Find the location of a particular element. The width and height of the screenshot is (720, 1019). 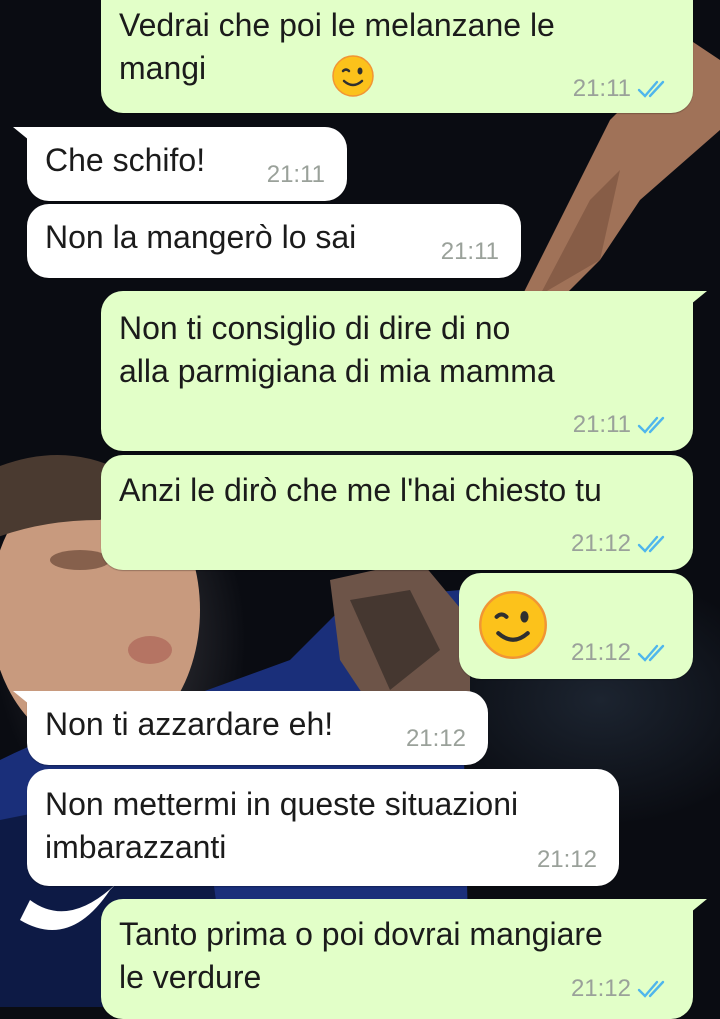

message-bubble-incoming: Che schifo! 21:11 is located at coordinates (180, 164).